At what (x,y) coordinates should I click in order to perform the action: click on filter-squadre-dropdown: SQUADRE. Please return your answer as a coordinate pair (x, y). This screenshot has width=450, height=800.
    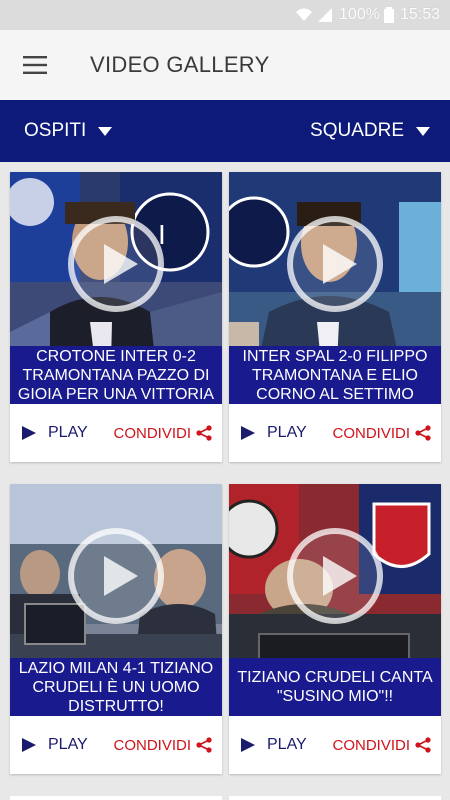
    Looking at the image, I should click on (370, 131).